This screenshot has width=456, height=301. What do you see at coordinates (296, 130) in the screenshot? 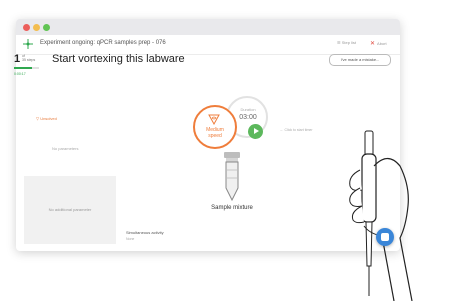
I see `timer-hint: ← Click to start timer` at bounding box center [296, 130].